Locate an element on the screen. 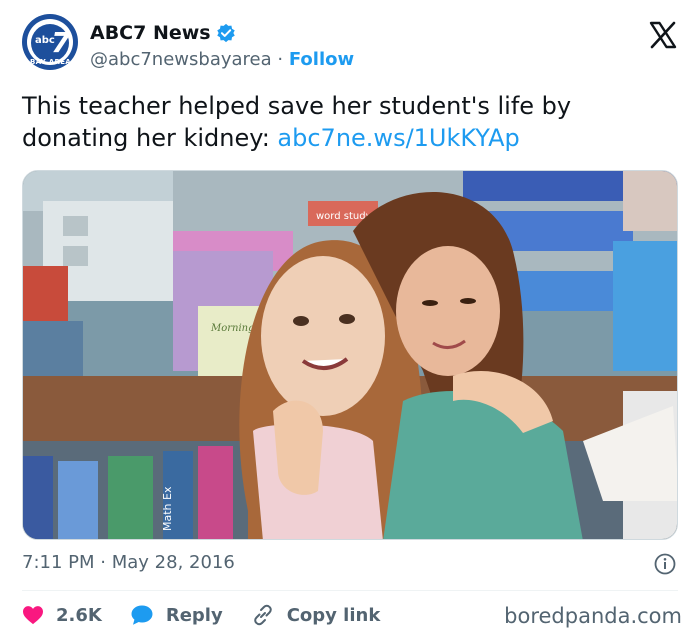 The height and width of the screenshot is (642, 700). tweet-time: 7:11 PM is located at coordinates (58, 562).